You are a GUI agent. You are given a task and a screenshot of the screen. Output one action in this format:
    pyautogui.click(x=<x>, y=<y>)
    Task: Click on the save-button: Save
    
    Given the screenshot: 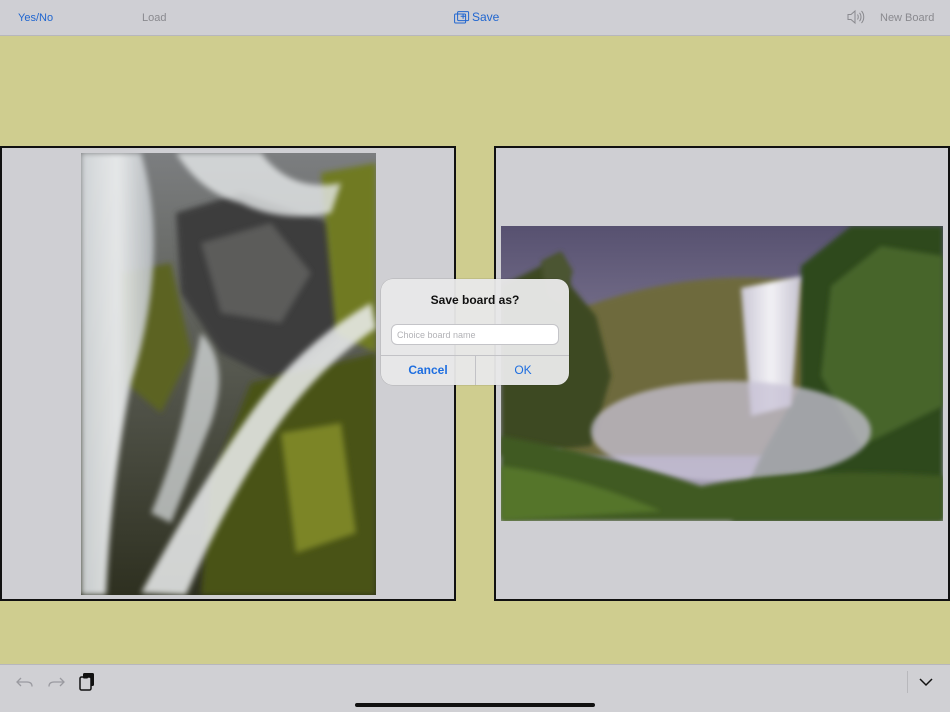 What is the action you would take?
    pyautogui.click(x=476, y=17)
    